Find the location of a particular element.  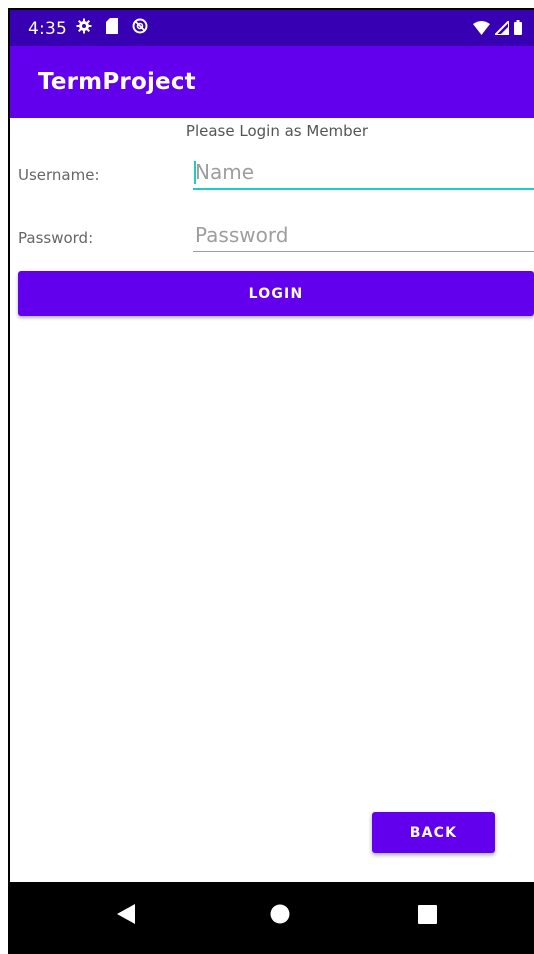

status-system-icons is located at coordinates (497, 29).